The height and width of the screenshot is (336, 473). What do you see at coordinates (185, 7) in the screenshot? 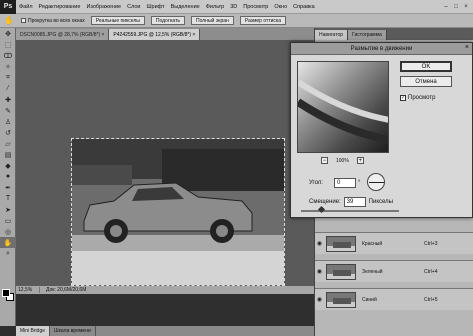
I see `menu-select: Выделение` at bounding box center [185, 7].